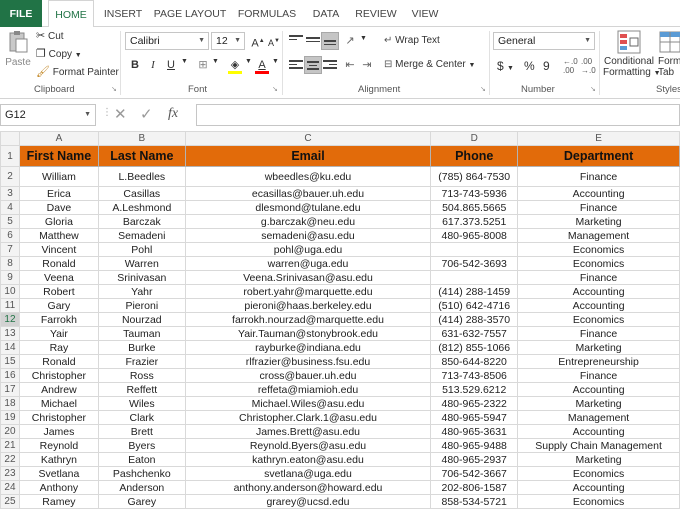 This screenshot has width=680, height=516. What do you see at coordinates (141, 445) in the screenshot?
I see `cell-last-name: Byers` at bounding box center [141, 445].